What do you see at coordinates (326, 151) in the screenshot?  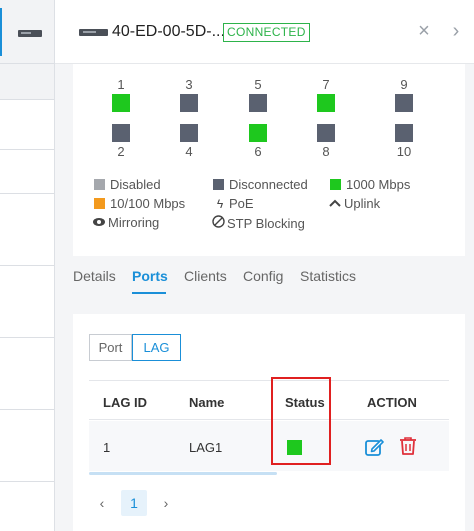 I see `port-number: 8` at bounding box center [326, 151].